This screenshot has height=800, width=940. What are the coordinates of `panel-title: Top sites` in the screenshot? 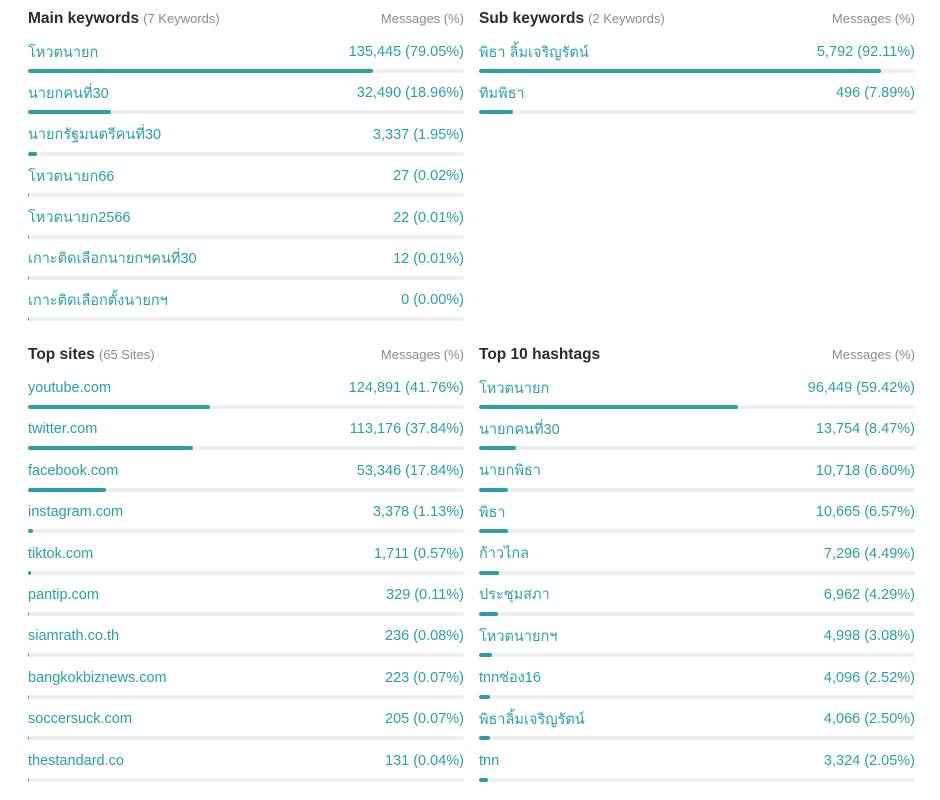 It's located at (61, 354).